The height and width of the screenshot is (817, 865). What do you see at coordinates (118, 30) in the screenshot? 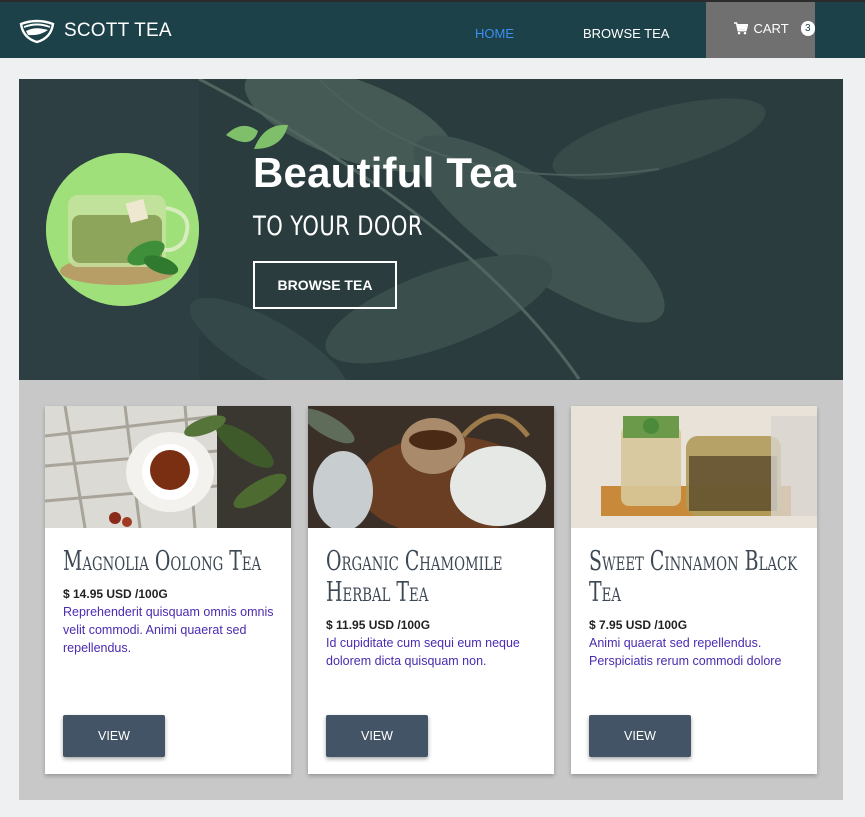
I see `brand-name: SCOTT TEA` at bounding box center [118, 30].